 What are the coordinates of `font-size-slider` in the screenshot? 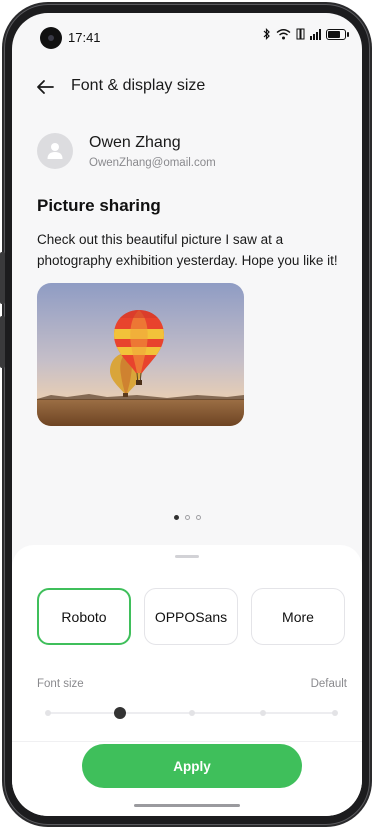 It's located at (191, 713).